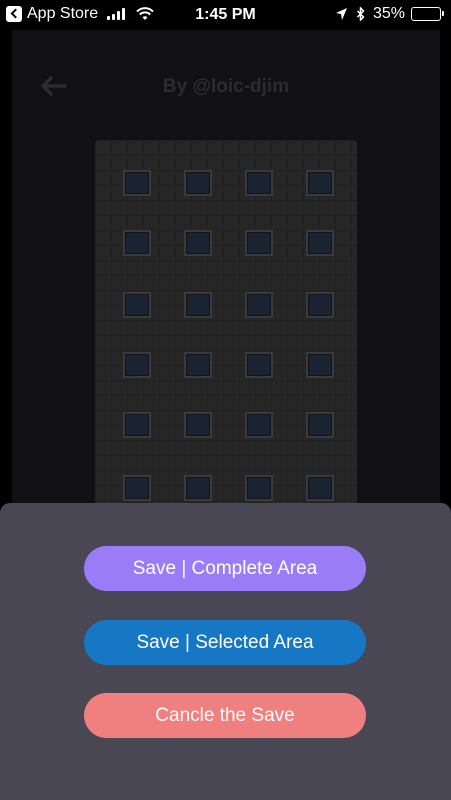  Describe the element at coordinates (360, 14) in the screenshot. I see `bluetooth-icon` at that location.